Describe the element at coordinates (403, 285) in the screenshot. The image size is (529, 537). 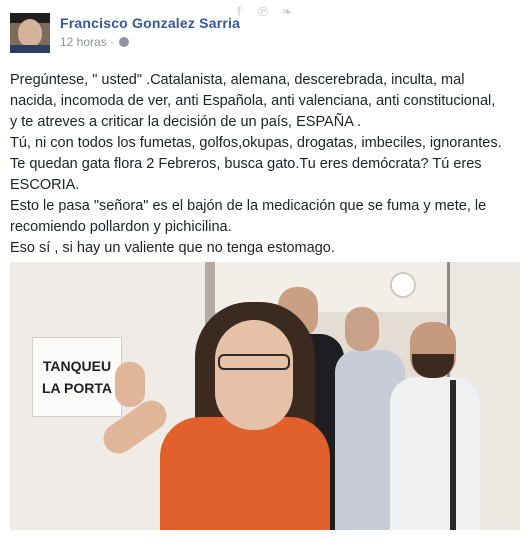
I see `clock-icon` at that location.